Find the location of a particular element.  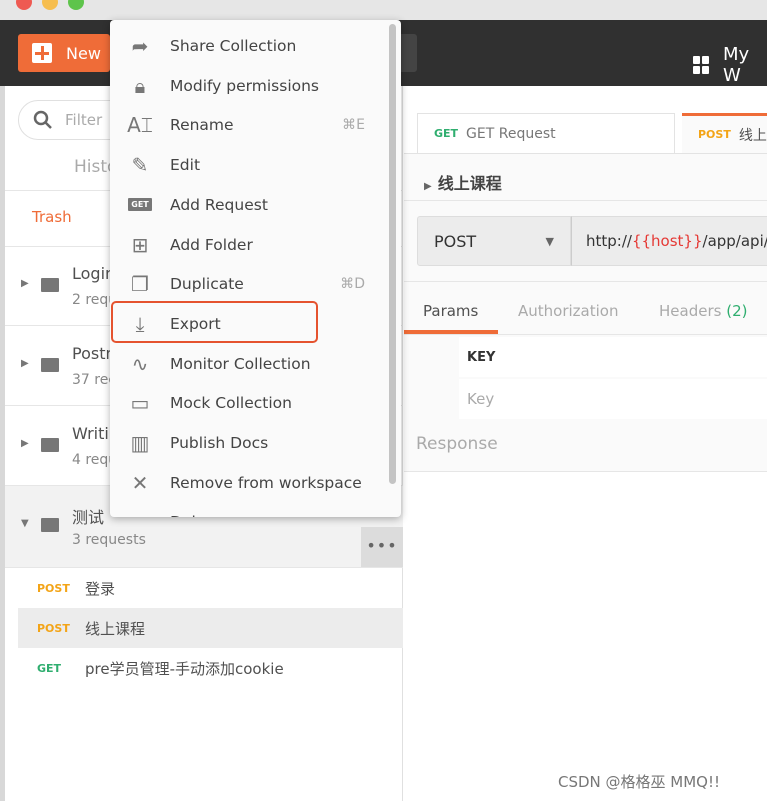

pulse-icon: ∿ is located at coordinates (140, 363).